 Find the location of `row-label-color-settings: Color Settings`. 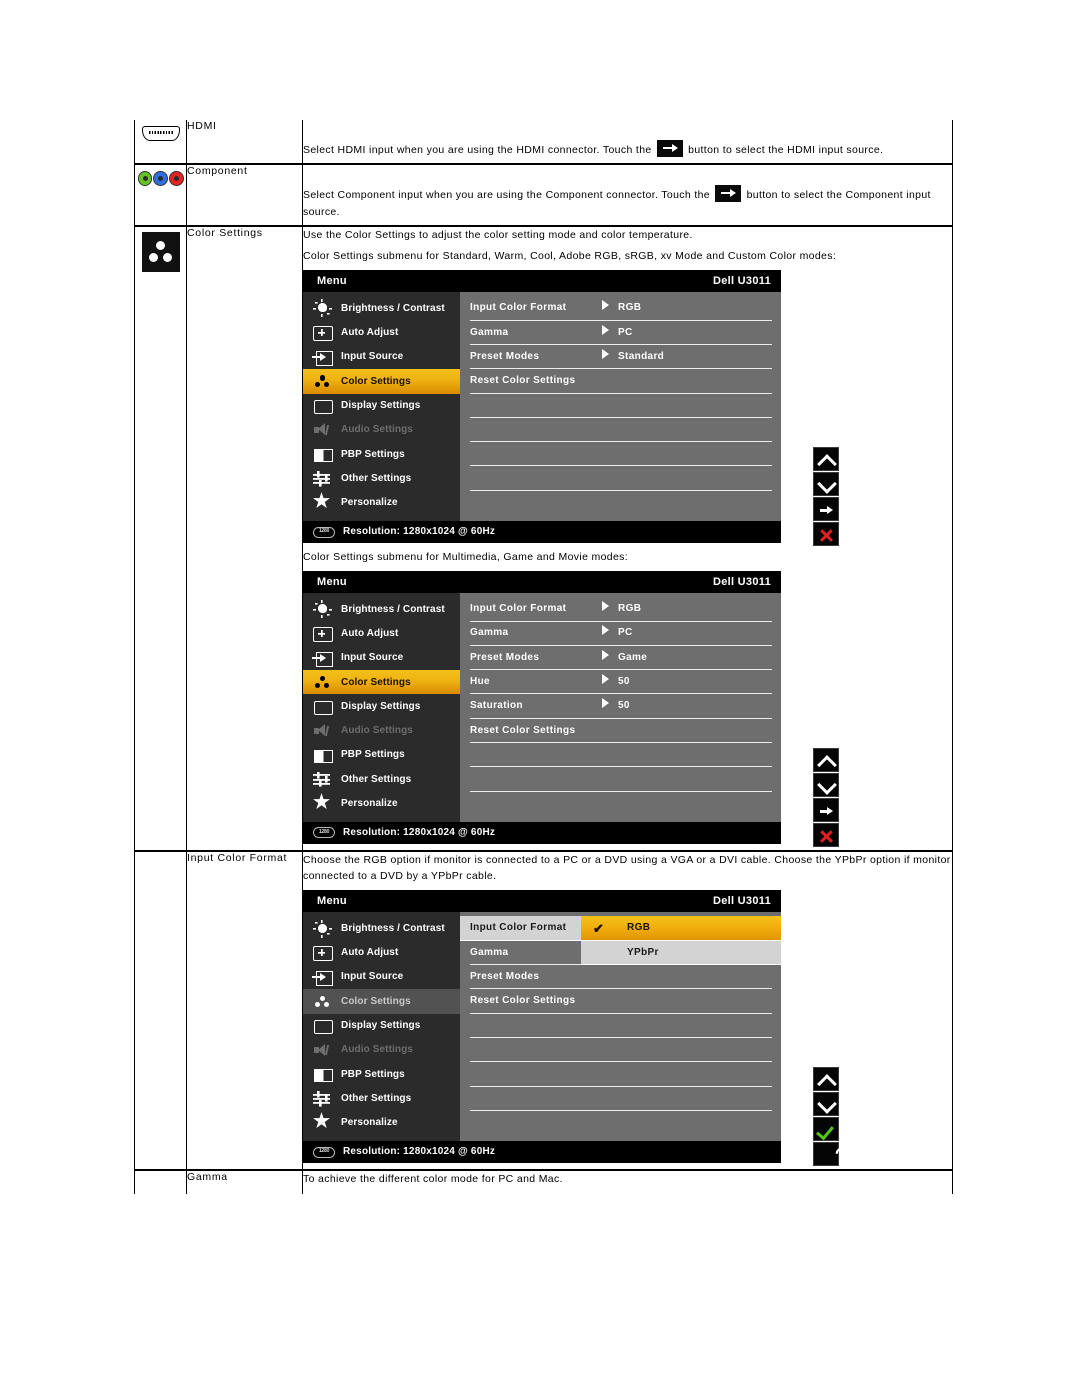

row-label-color-settings: Color Settings is located at coordinates (244, 537).